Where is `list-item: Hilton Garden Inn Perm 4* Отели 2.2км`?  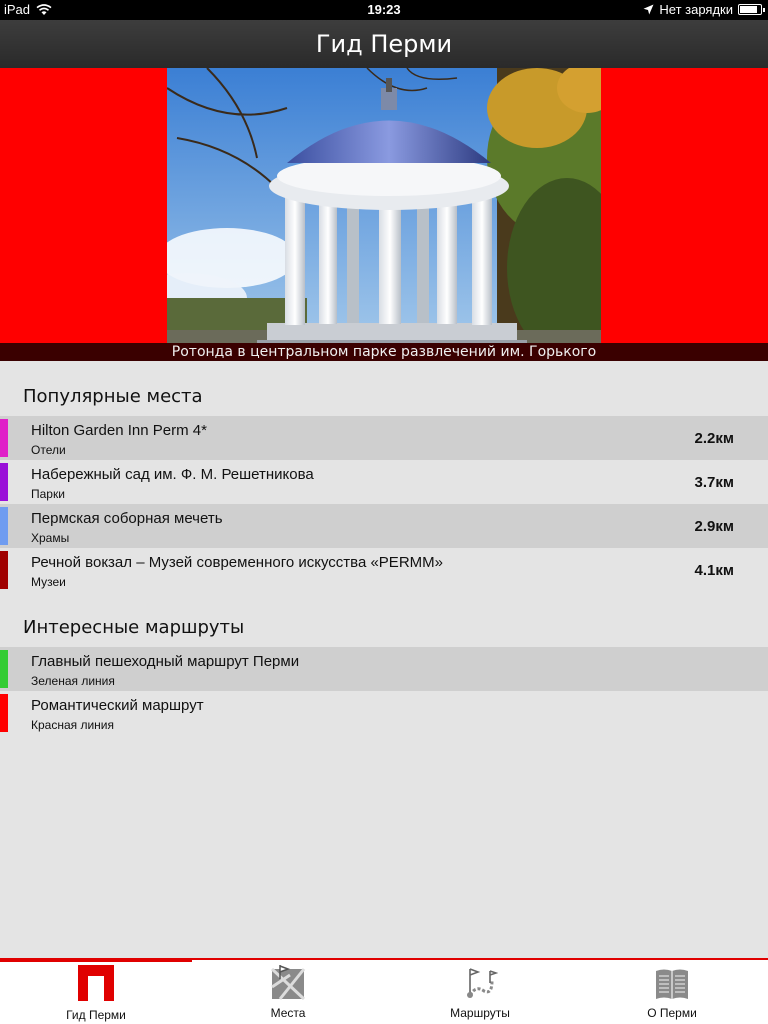 list-item: Hilton Garden Inn Perm 4* Отели 2.2км is located at coordinates (384, 438).